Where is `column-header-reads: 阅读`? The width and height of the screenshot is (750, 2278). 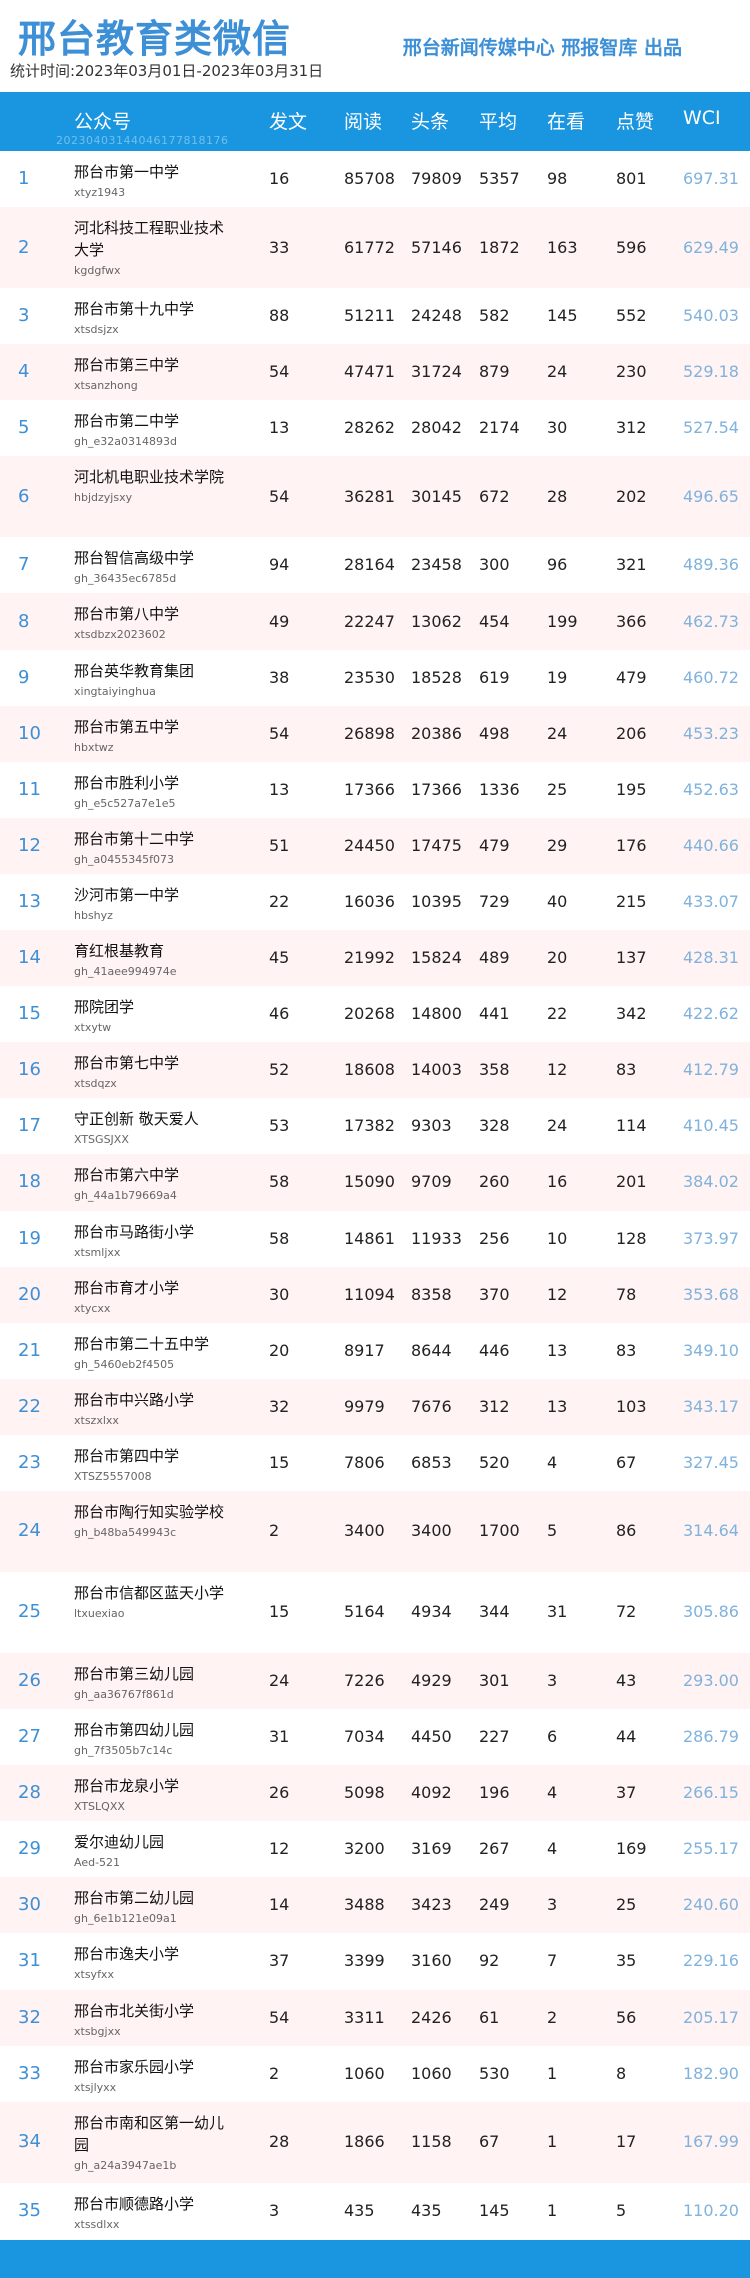 column-header-reads: 阅读 is located at coordinates (363, 122).